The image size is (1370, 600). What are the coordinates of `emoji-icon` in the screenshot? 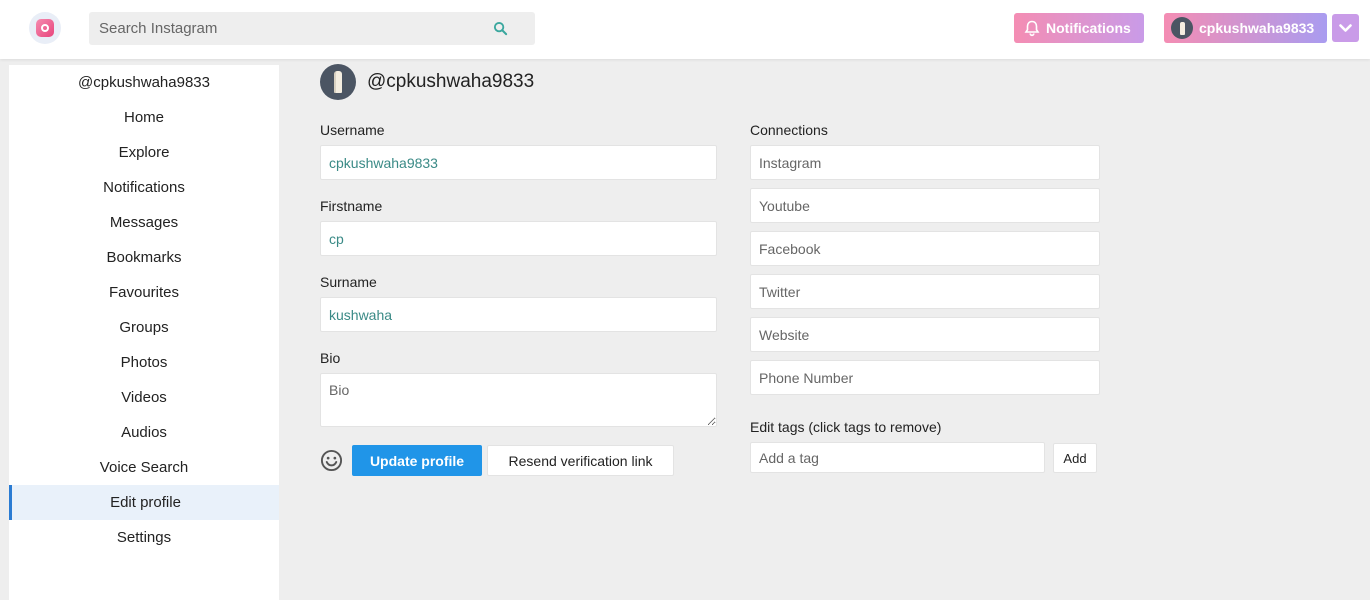 It's located at (331, 460).